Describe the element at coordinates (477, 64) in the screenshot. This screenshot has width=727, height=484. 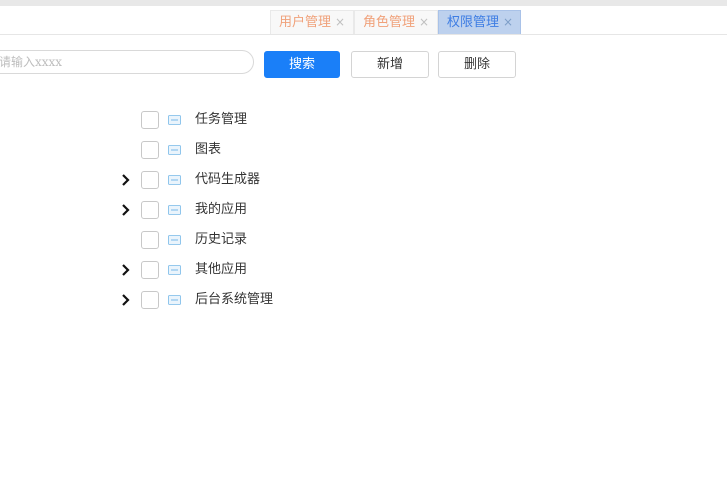
I see `delete-button: 删除` at that location.